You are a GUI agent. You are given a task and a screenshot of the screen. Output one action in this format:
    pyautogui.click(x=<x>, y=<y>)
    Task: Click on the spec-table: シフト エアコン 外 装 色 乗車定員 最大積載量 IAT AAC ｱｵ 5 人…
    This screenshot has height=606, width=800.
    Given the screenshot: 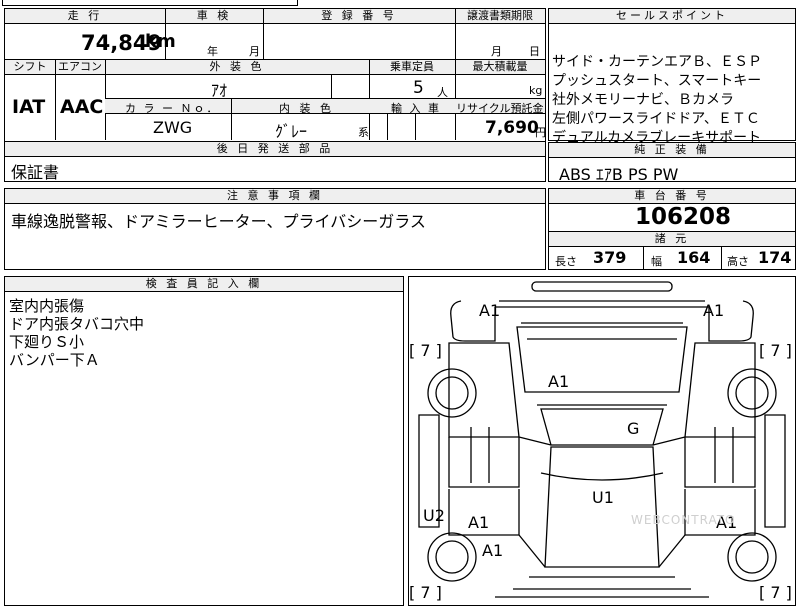 What is the action you would take?
    pyautogui.click(x=275, y=101)
    